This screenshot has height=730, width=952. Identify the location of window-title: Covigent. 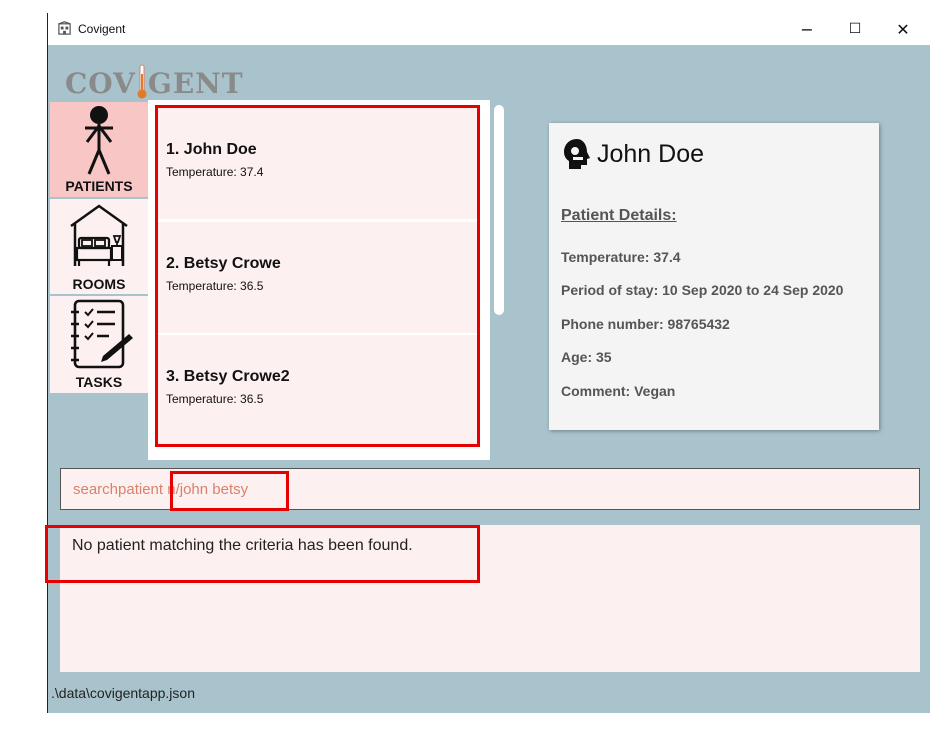
(102, 29).